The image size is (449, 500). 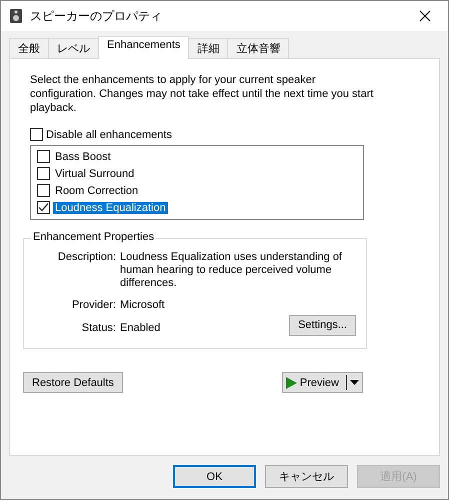 I want to click on field-label: Provider:, so click(x=93, y=305).